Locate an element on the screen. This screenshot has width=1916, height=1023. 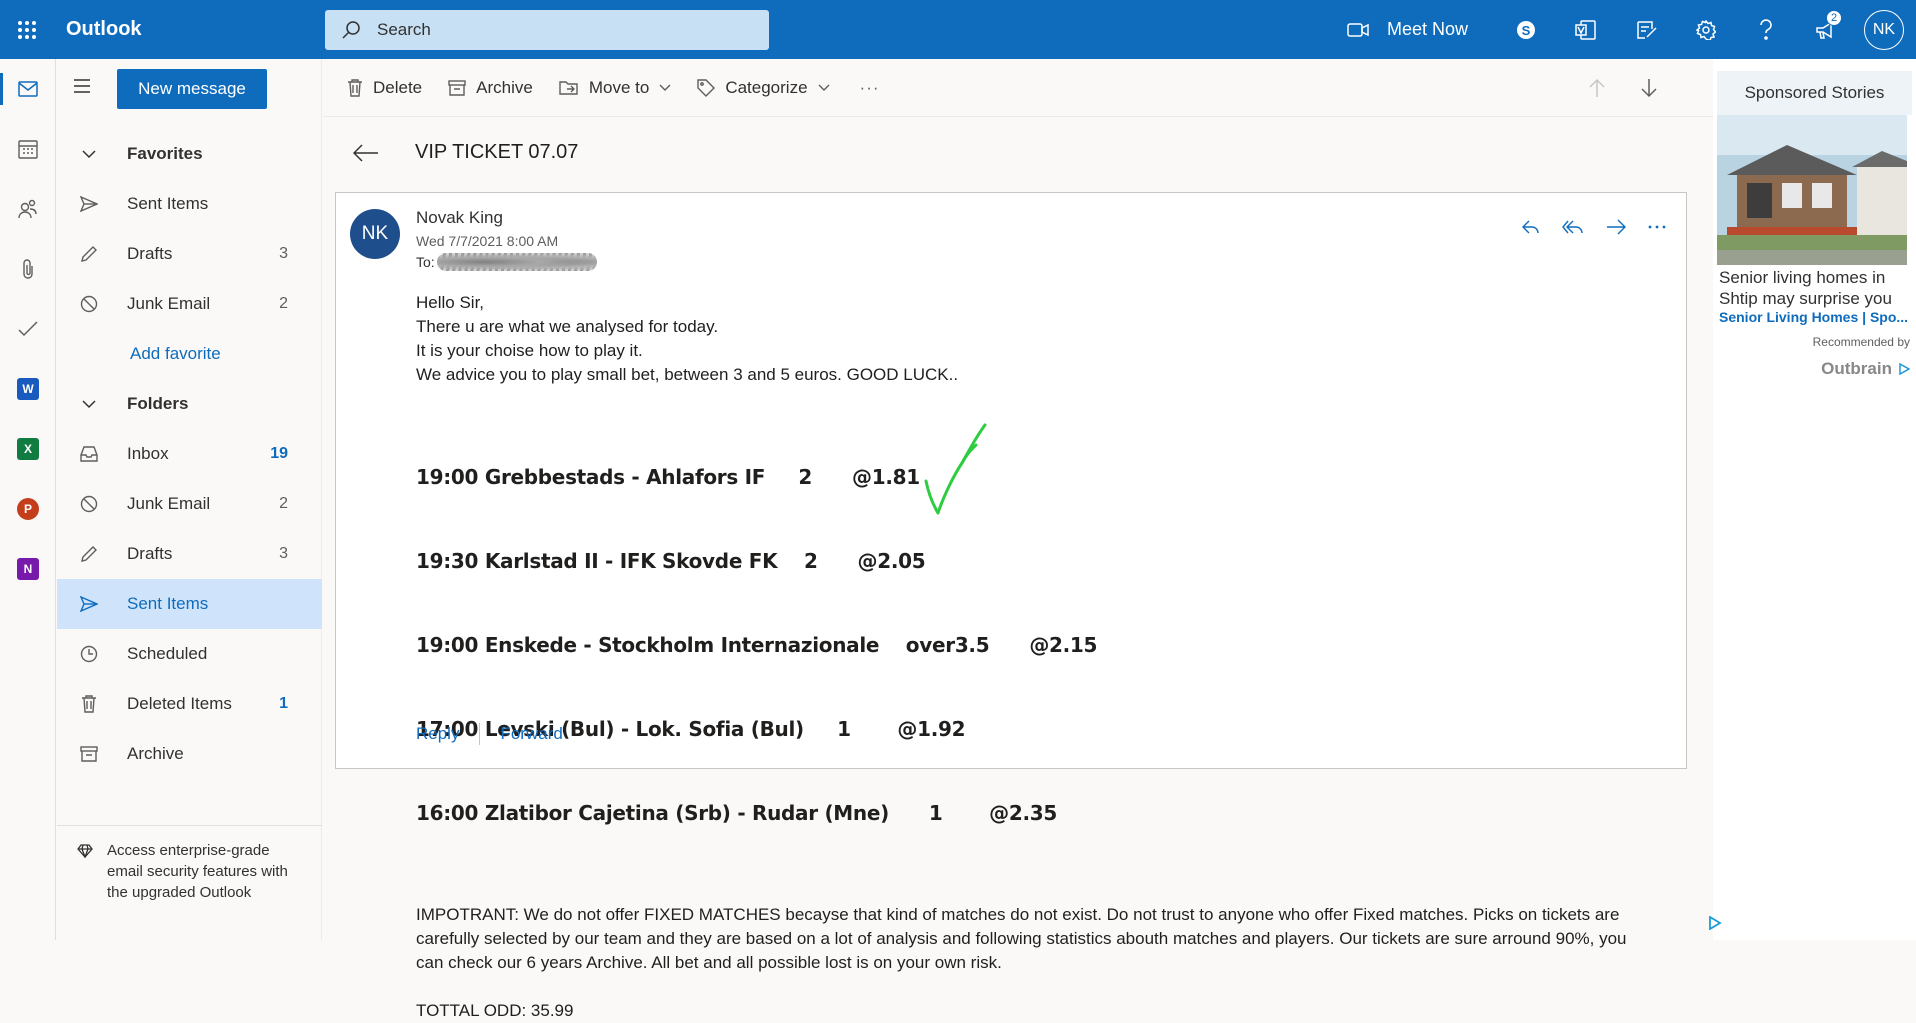
powerpoint-icon: P is located at coordinates (28, 509).